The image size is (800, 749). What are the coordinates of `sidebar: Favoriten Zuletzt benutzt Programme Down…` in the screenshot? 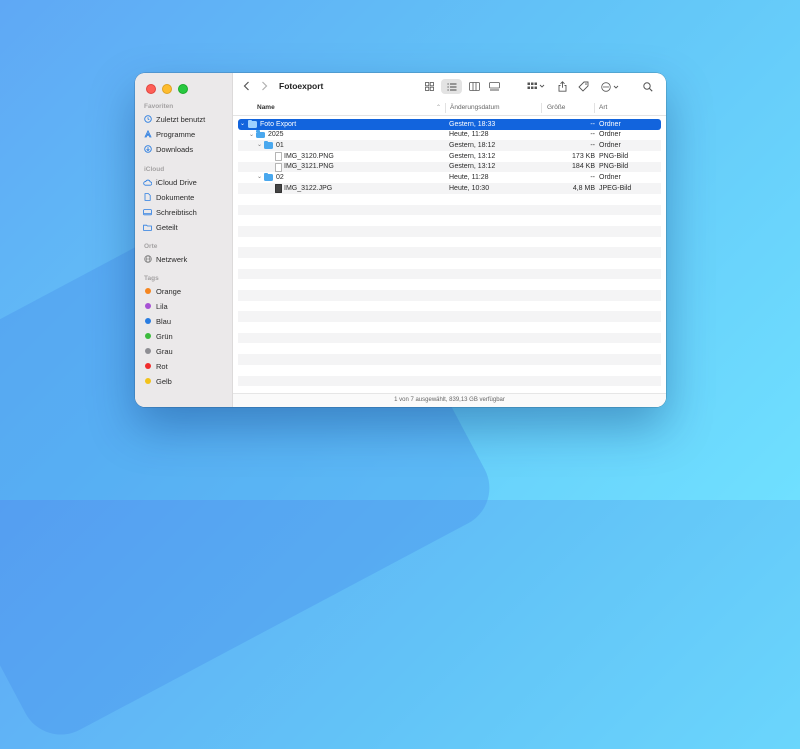 It's located at (184, 240).